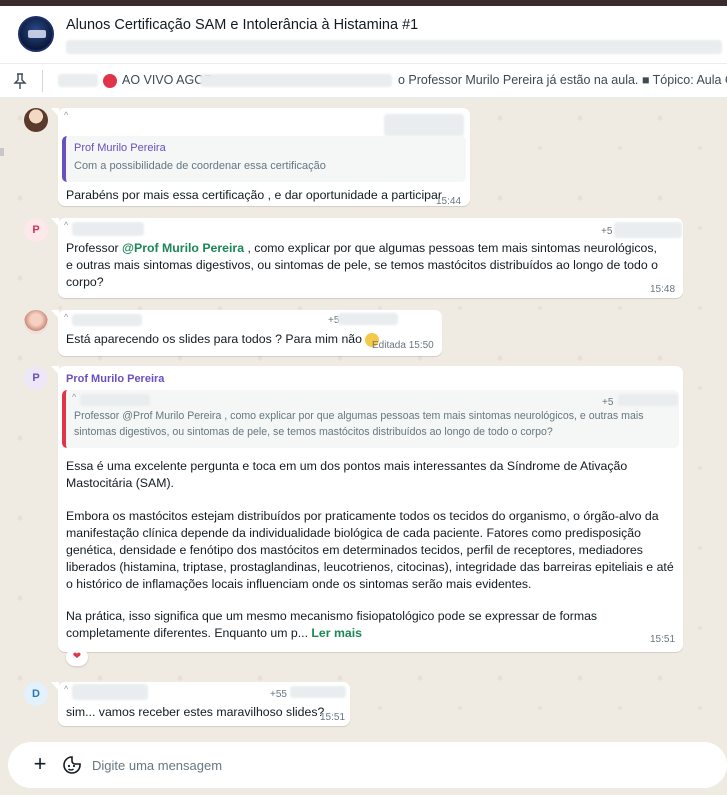 The height and width of the screenshot is (795, 727). What do you see at coordinates (20, 81) in the screenshot?
I see `pin-icon` at bounding box center [20, 81].